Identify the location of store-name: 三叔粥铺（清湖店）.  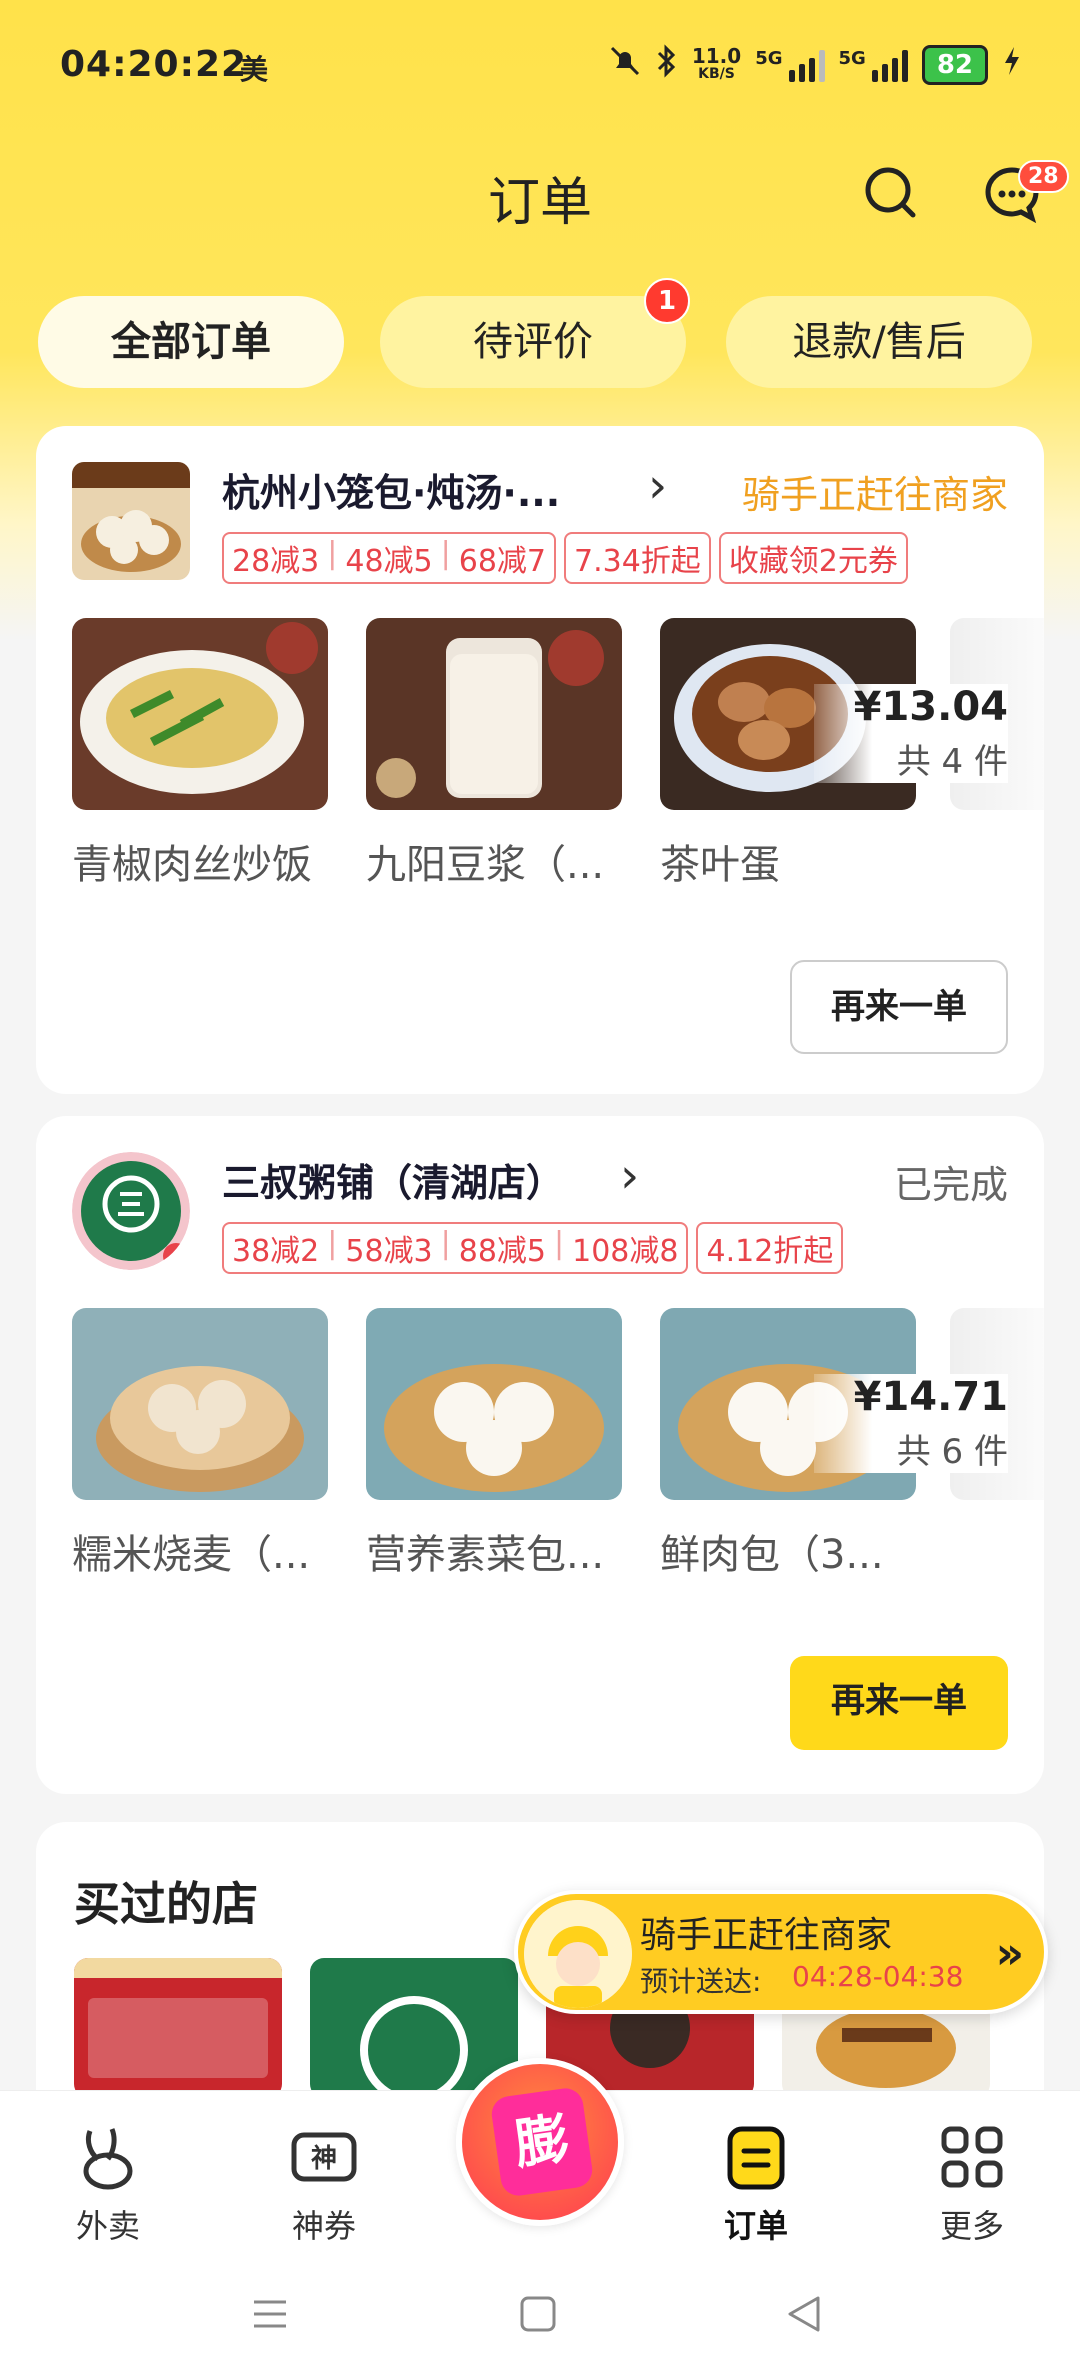
(393, 1179).